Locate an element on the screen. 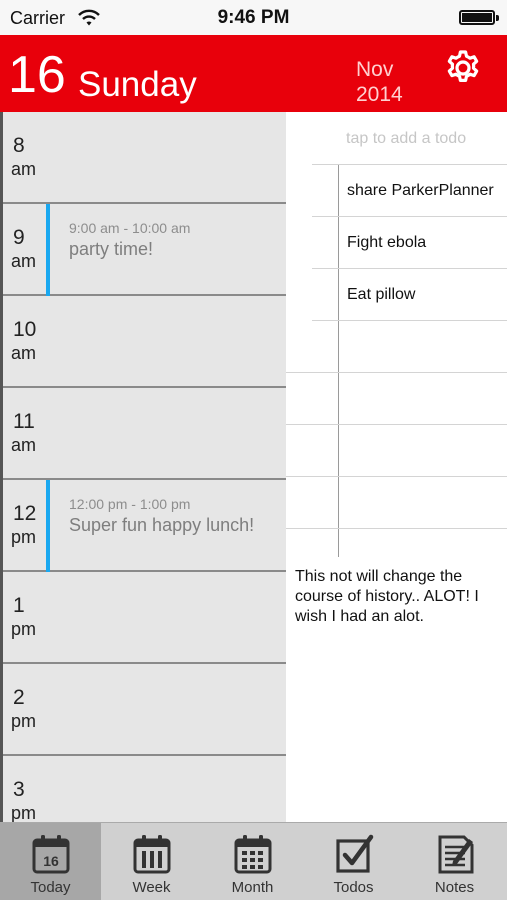 This screenshot has height=900, width=507. tab-notes: Notes is located at coordinates (454, 861).